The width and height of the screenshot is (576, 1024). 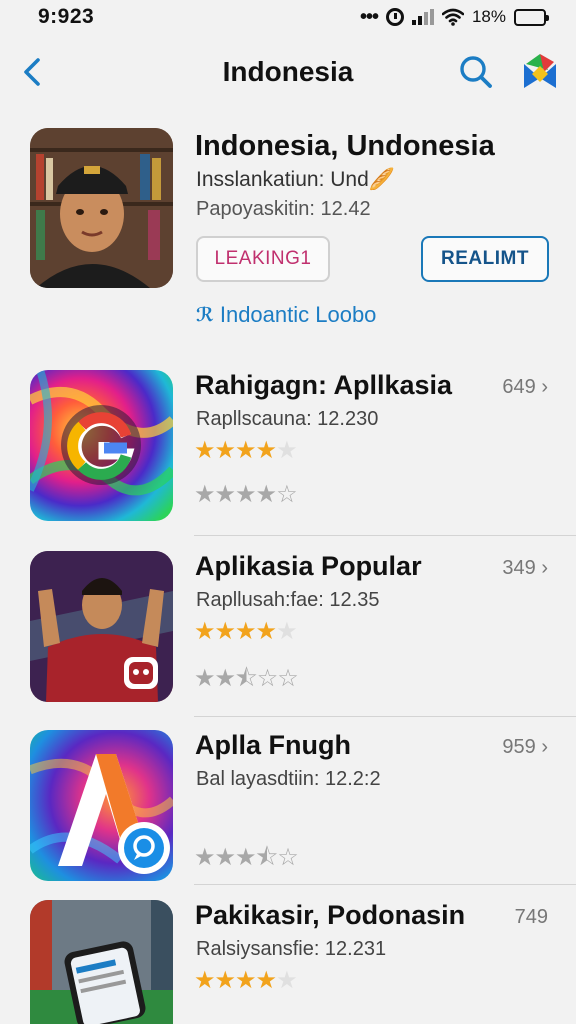 I want to click on star-rating-secondary: ★★⯪☆☆, so click(x=246, y=681).